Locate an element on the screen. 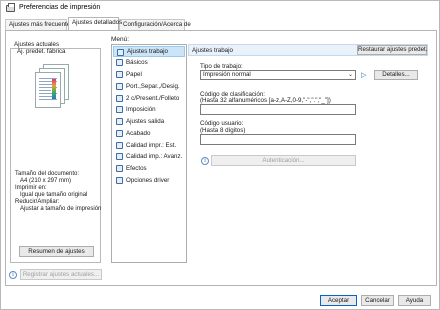  job-type-label: Tipo de trabajo: is located at coordinates (221, 66).